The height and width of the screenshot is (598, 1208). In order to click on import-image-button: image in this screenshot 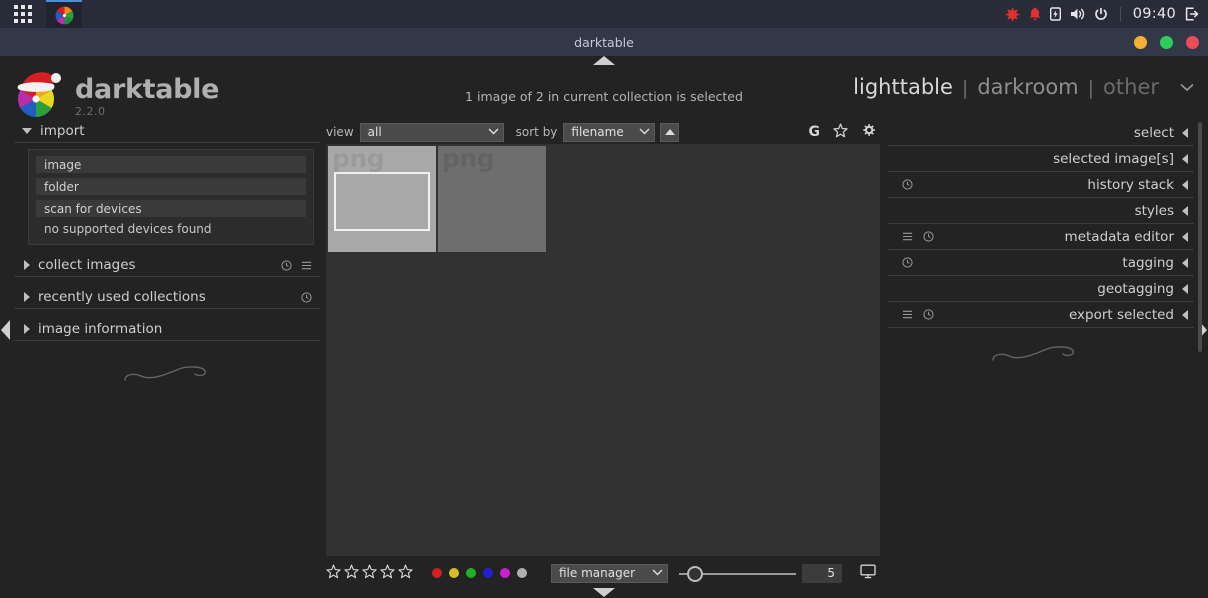, I will do `click(171, 164)`.